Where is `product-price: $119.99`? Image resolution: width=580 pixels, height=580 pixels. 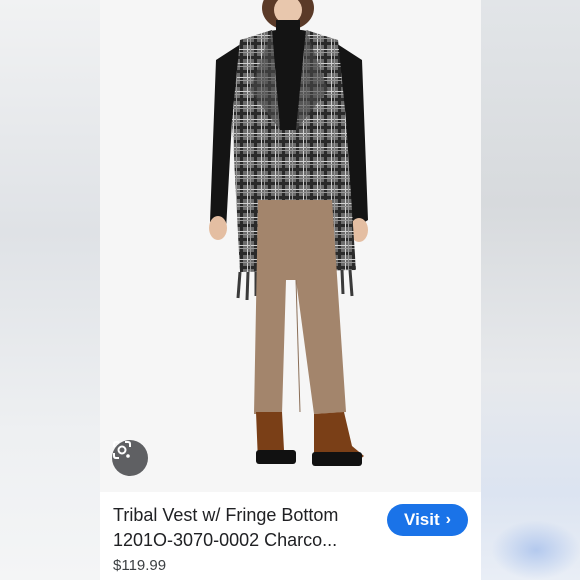 product-price: $119.99 is located at coordinates (140, 565).